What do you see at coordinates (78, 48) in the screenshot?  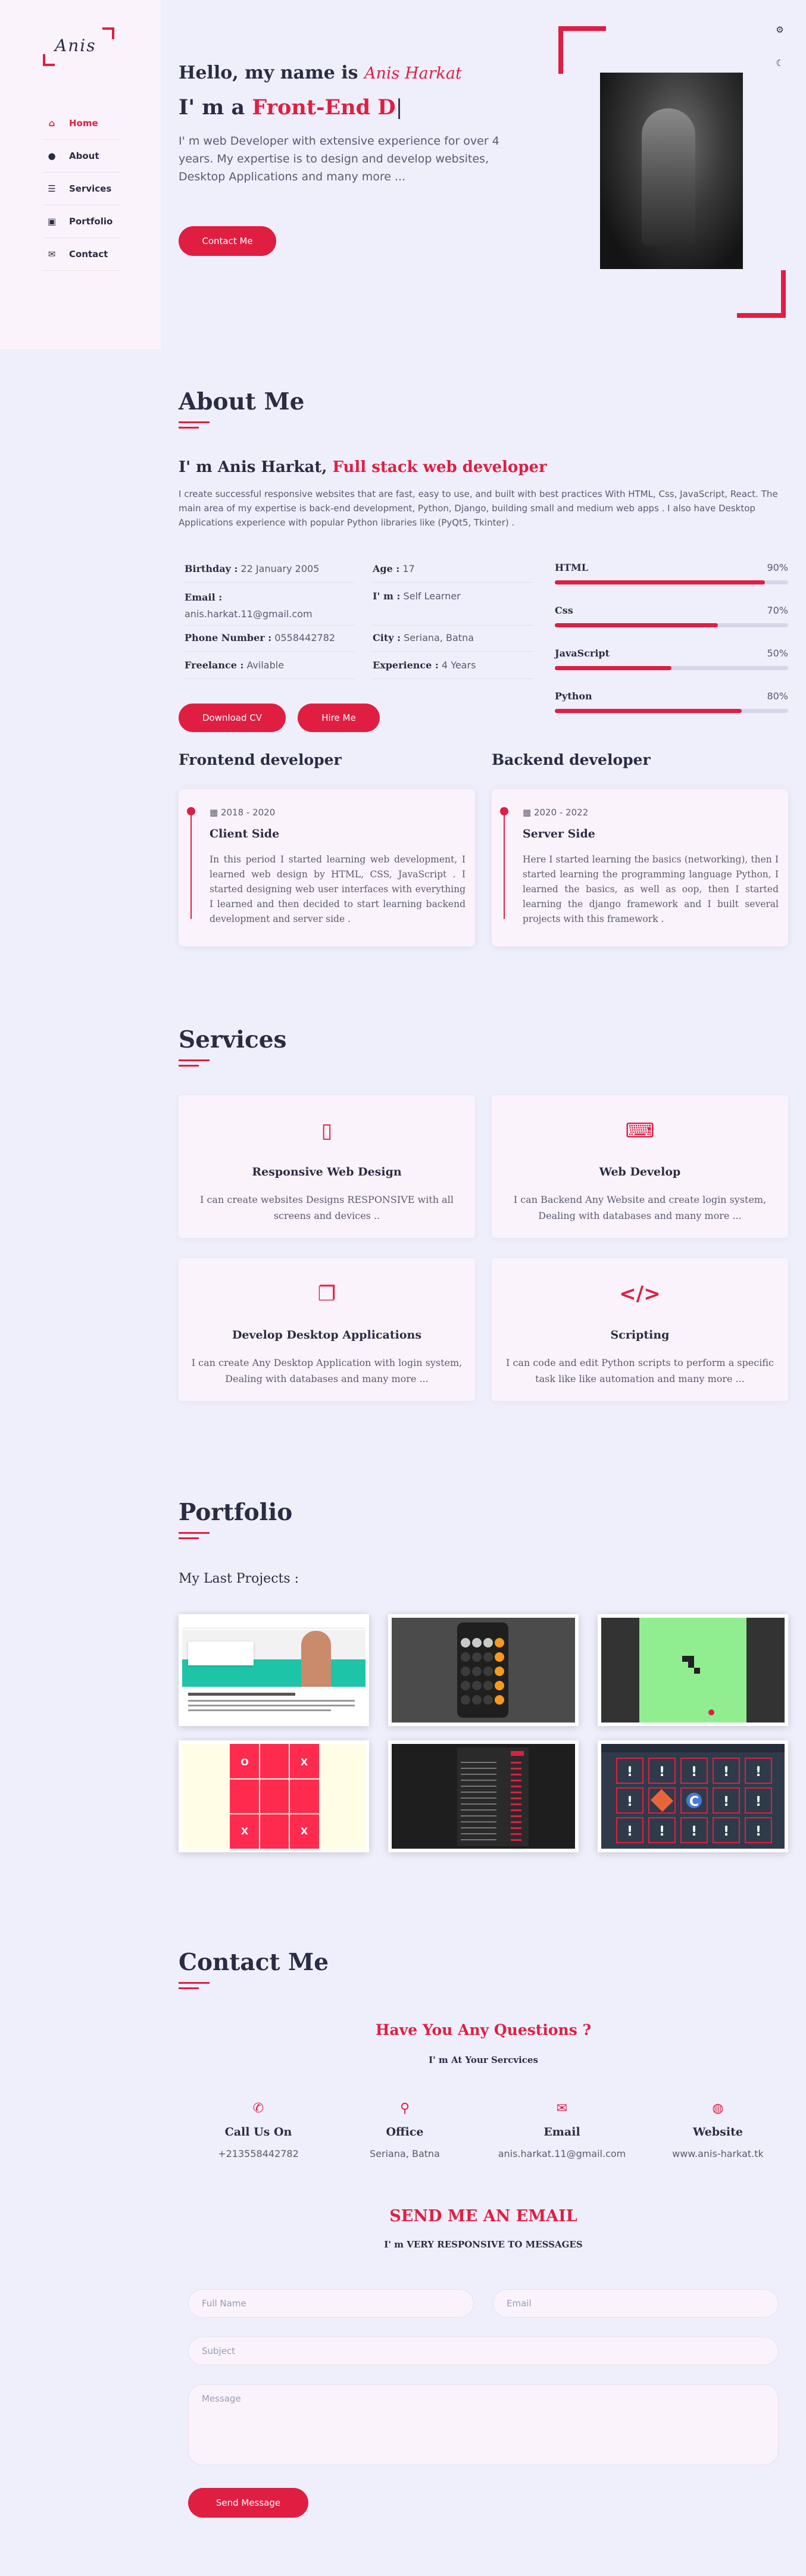 I see `logo: Anis` at bounding box center [78, 48].